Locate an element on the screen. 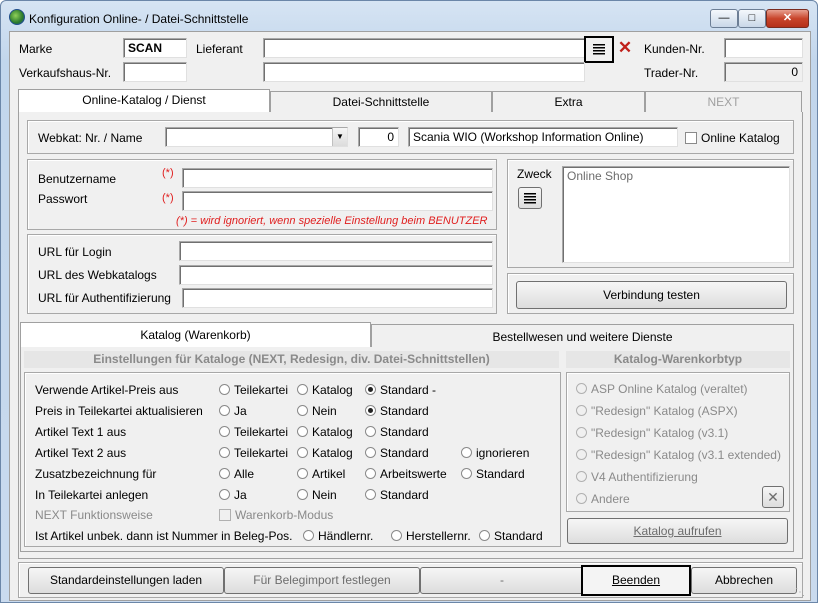  finish-button: Beenden is located at coordinates (636, 580).